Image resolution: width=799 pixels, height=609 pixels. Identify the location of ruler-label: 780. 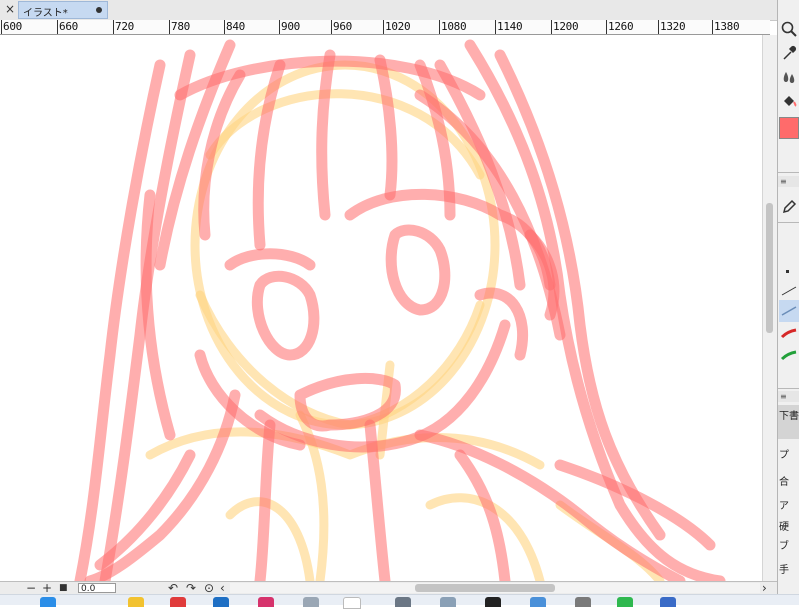
(179, 27).